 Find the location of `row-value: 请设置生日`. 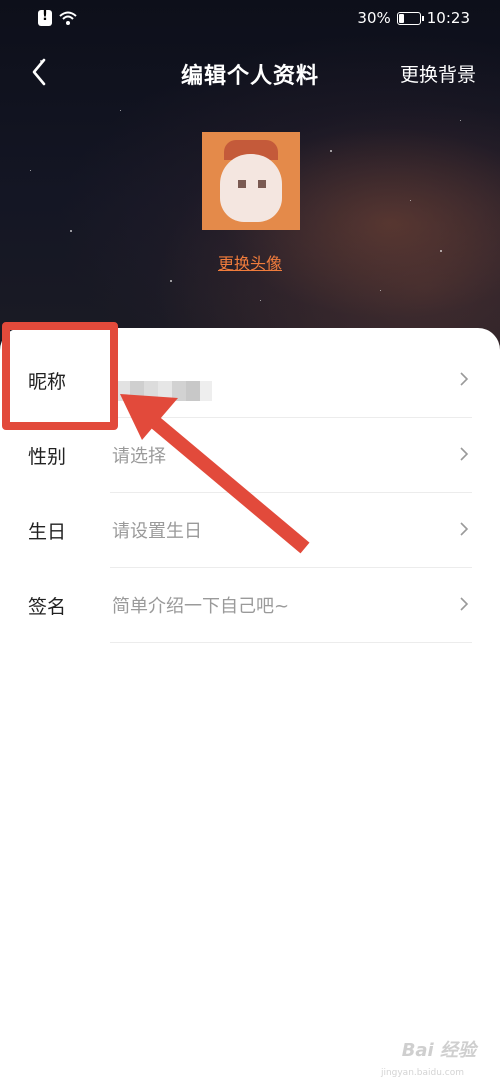

row-value: 请设置生日 is located at coordinates (157, 531).